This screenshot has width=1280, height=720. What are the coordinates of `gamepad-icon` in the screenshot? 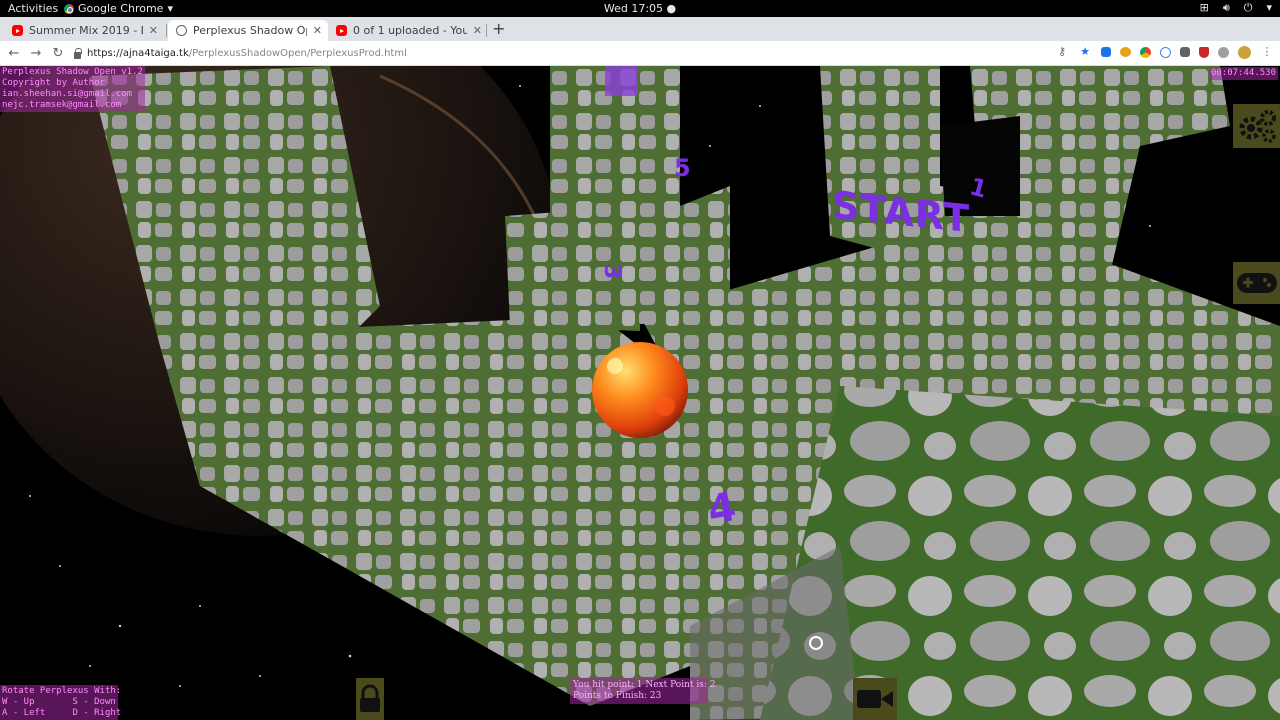 It's located at (1256, 283).